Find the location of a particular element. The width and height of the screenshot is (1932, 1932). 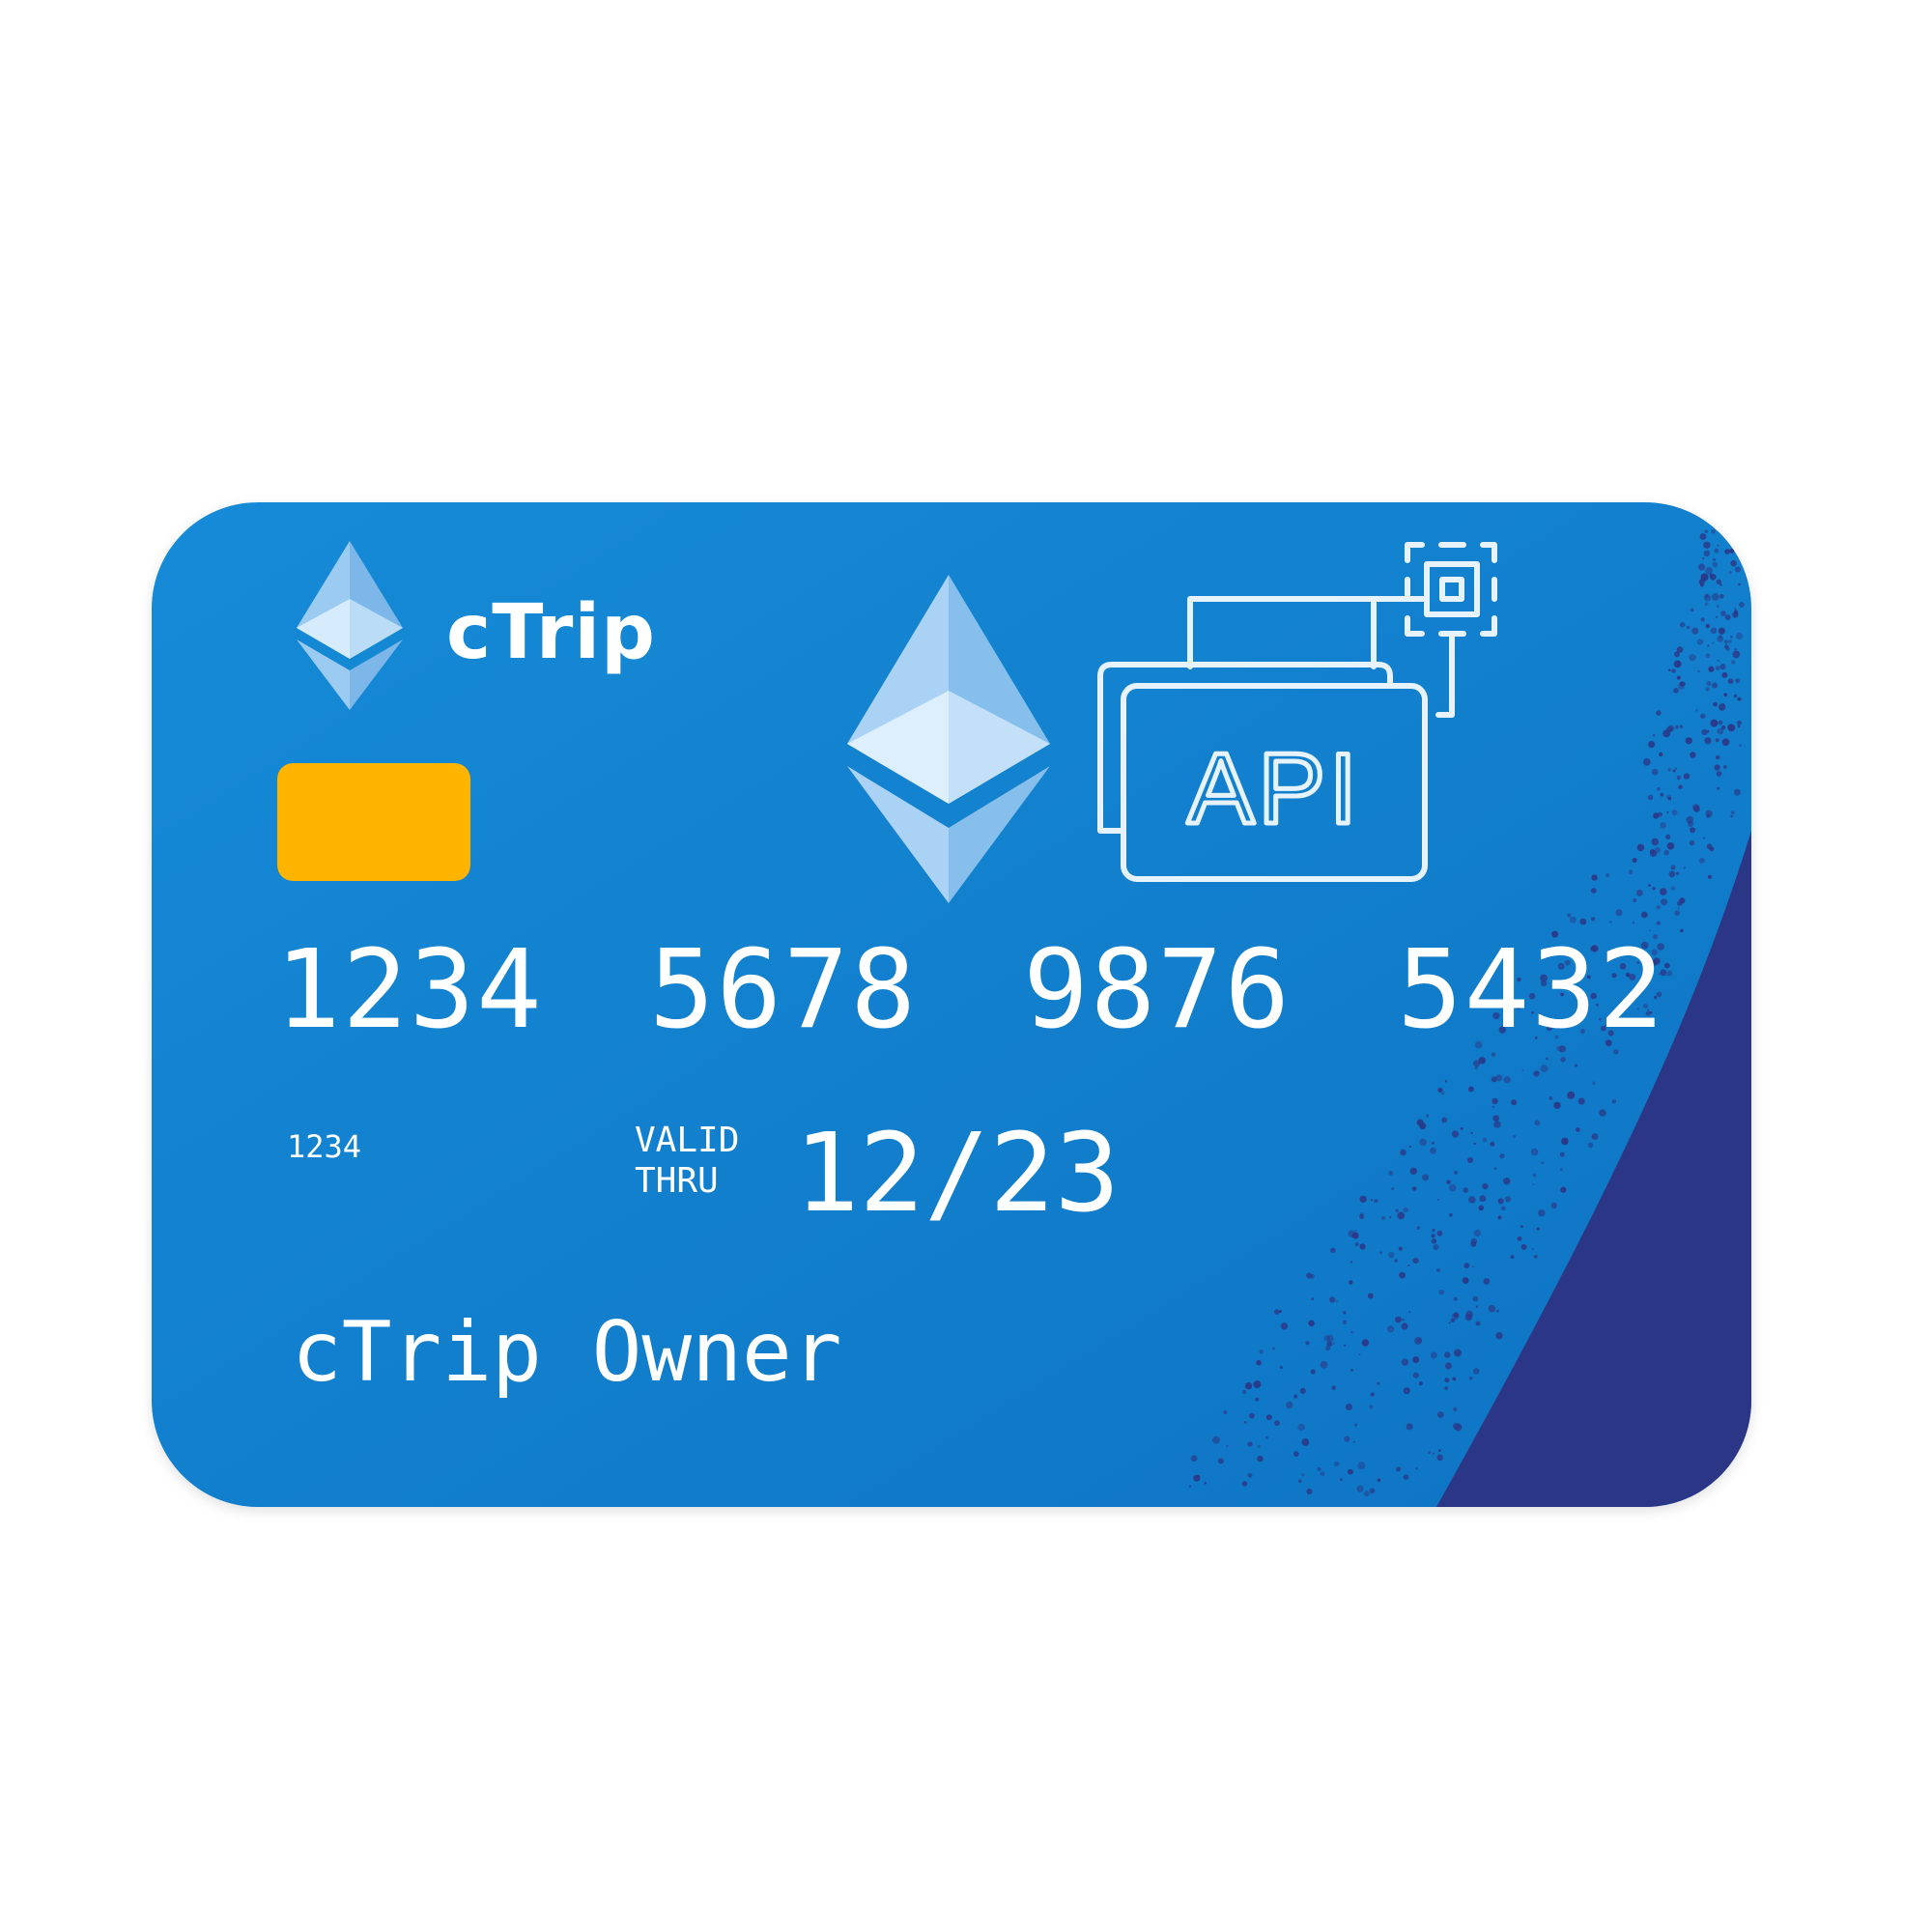

expiry-date: 12/23 is located at coordinates (957, 1173).